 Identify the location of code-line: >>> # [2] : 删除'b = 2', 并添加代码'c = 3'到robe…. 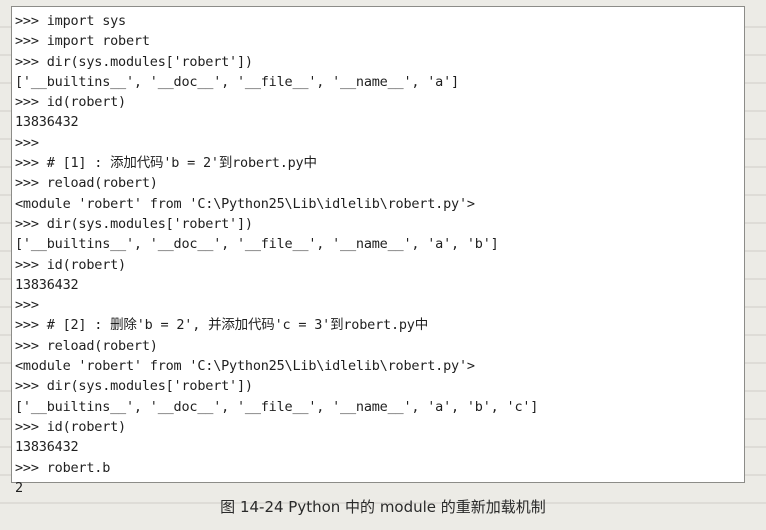
(222, 325).